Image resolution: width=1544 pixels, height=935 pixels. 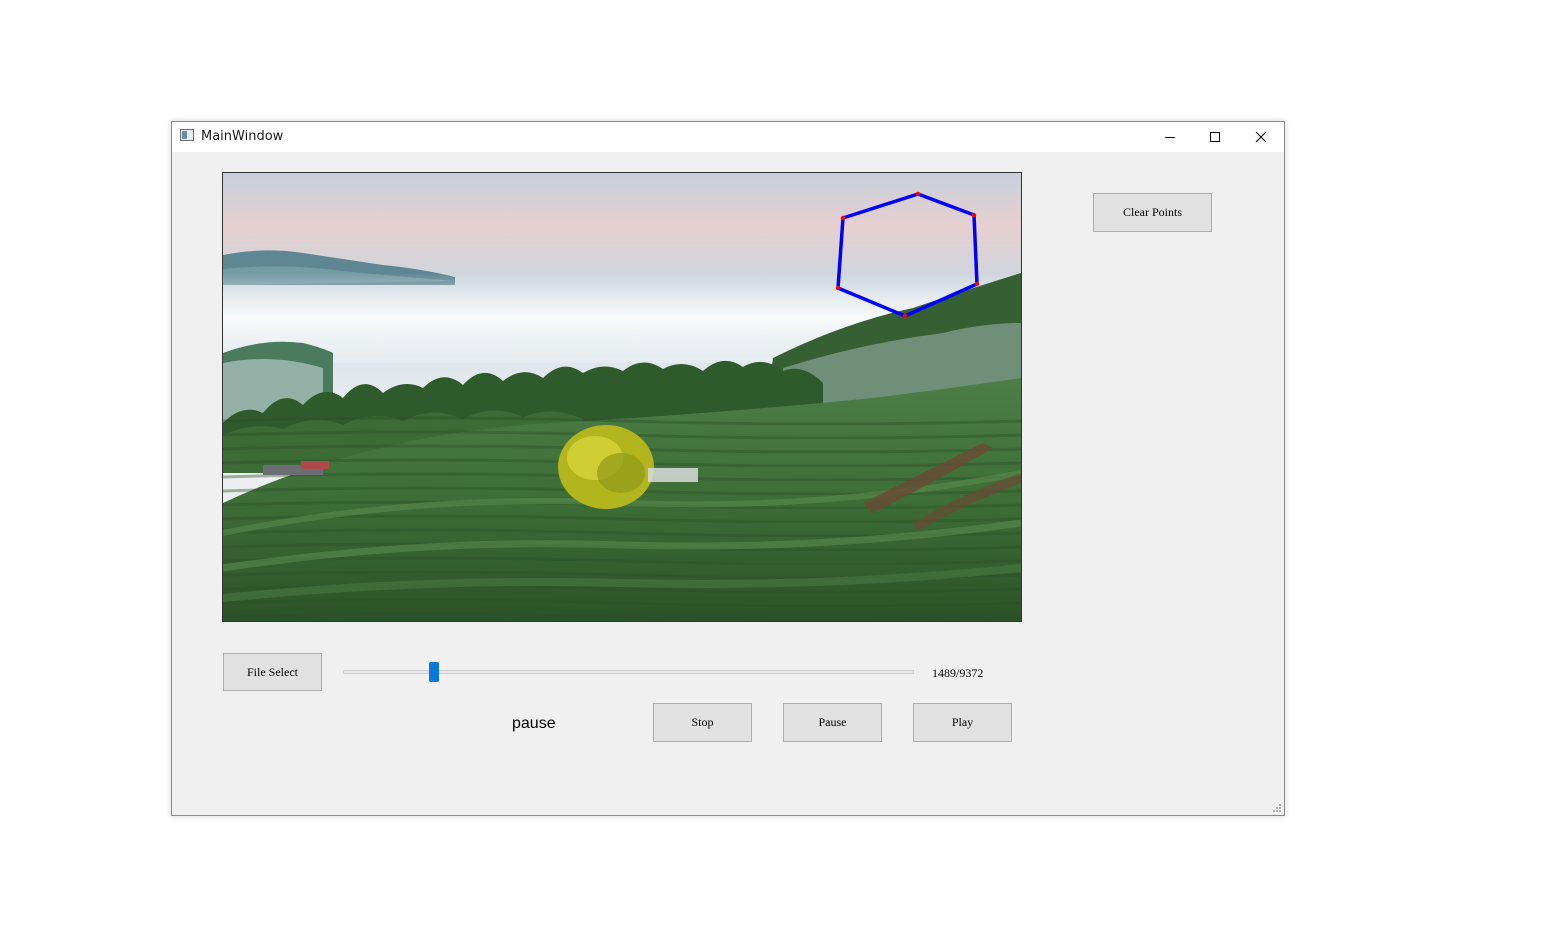 I want to click on maximize-button, so click(x=1214, y=137).